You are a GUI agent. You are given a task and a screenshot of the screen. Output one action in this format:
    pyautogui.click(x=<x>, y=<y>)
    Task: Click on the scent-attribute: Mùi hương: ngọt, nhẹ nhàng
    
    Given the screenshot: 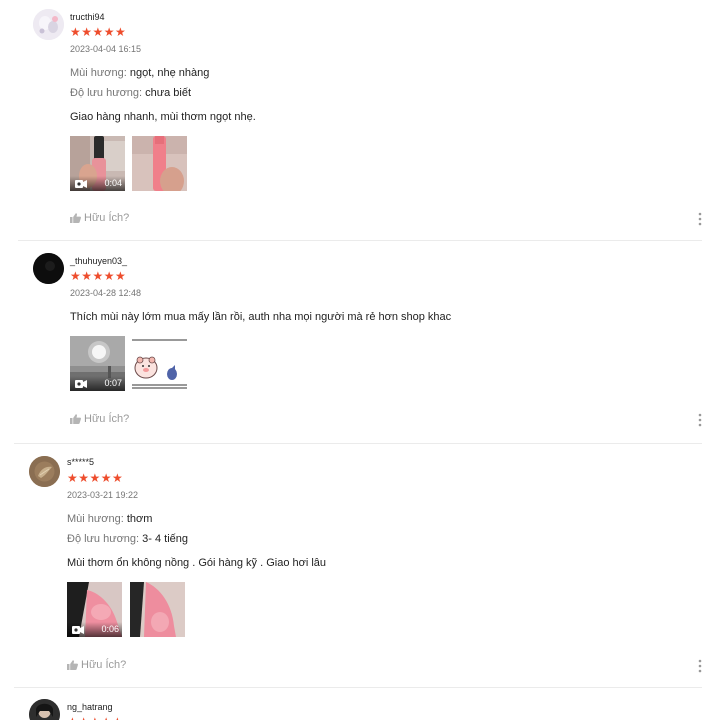 What is the action you would take?
    pyautogui.click(x=139, y=73)
    